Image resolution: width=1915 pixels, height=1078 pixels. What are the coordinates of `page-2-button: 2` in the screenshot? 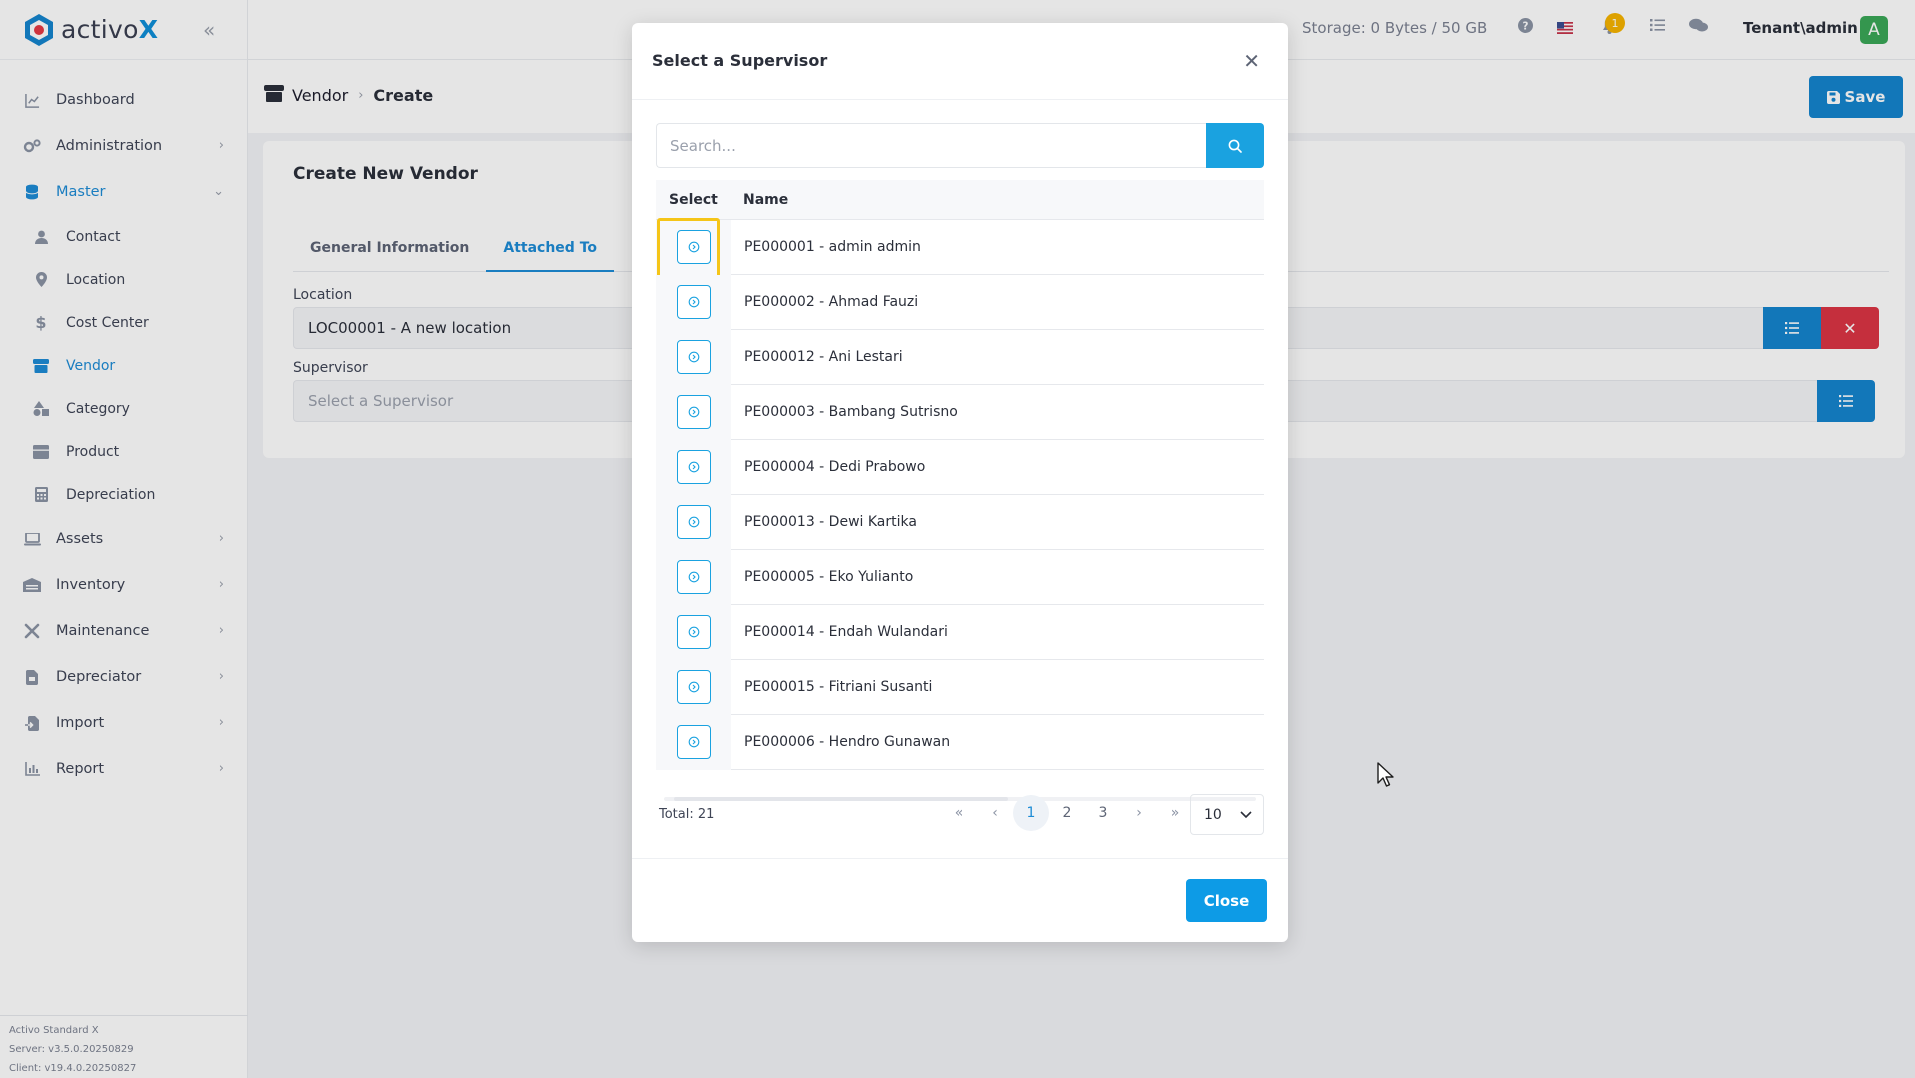 It's located at (1067, 813).